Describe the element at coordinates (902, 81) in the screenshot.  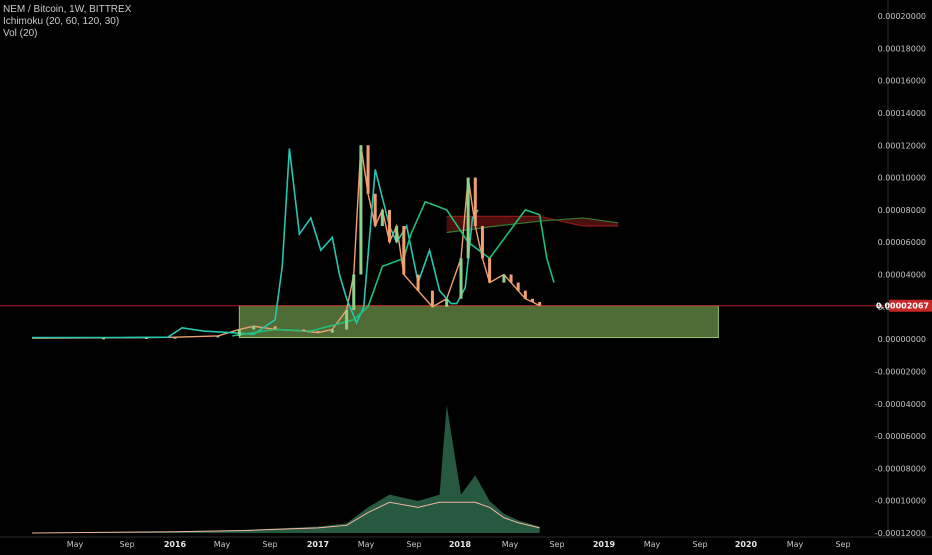
I see `y-tick-label: 0.00016000` at that location.